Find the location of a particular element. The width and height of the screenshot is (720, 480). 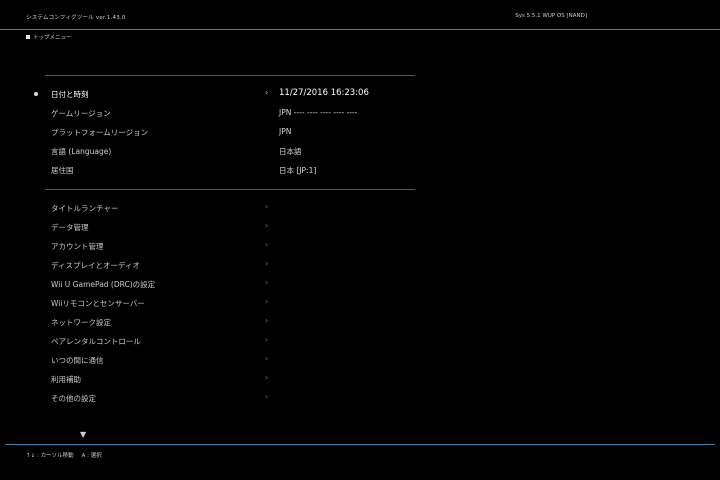

setting-label: プラットフォームリージョン is located at coordinates (100, 132).